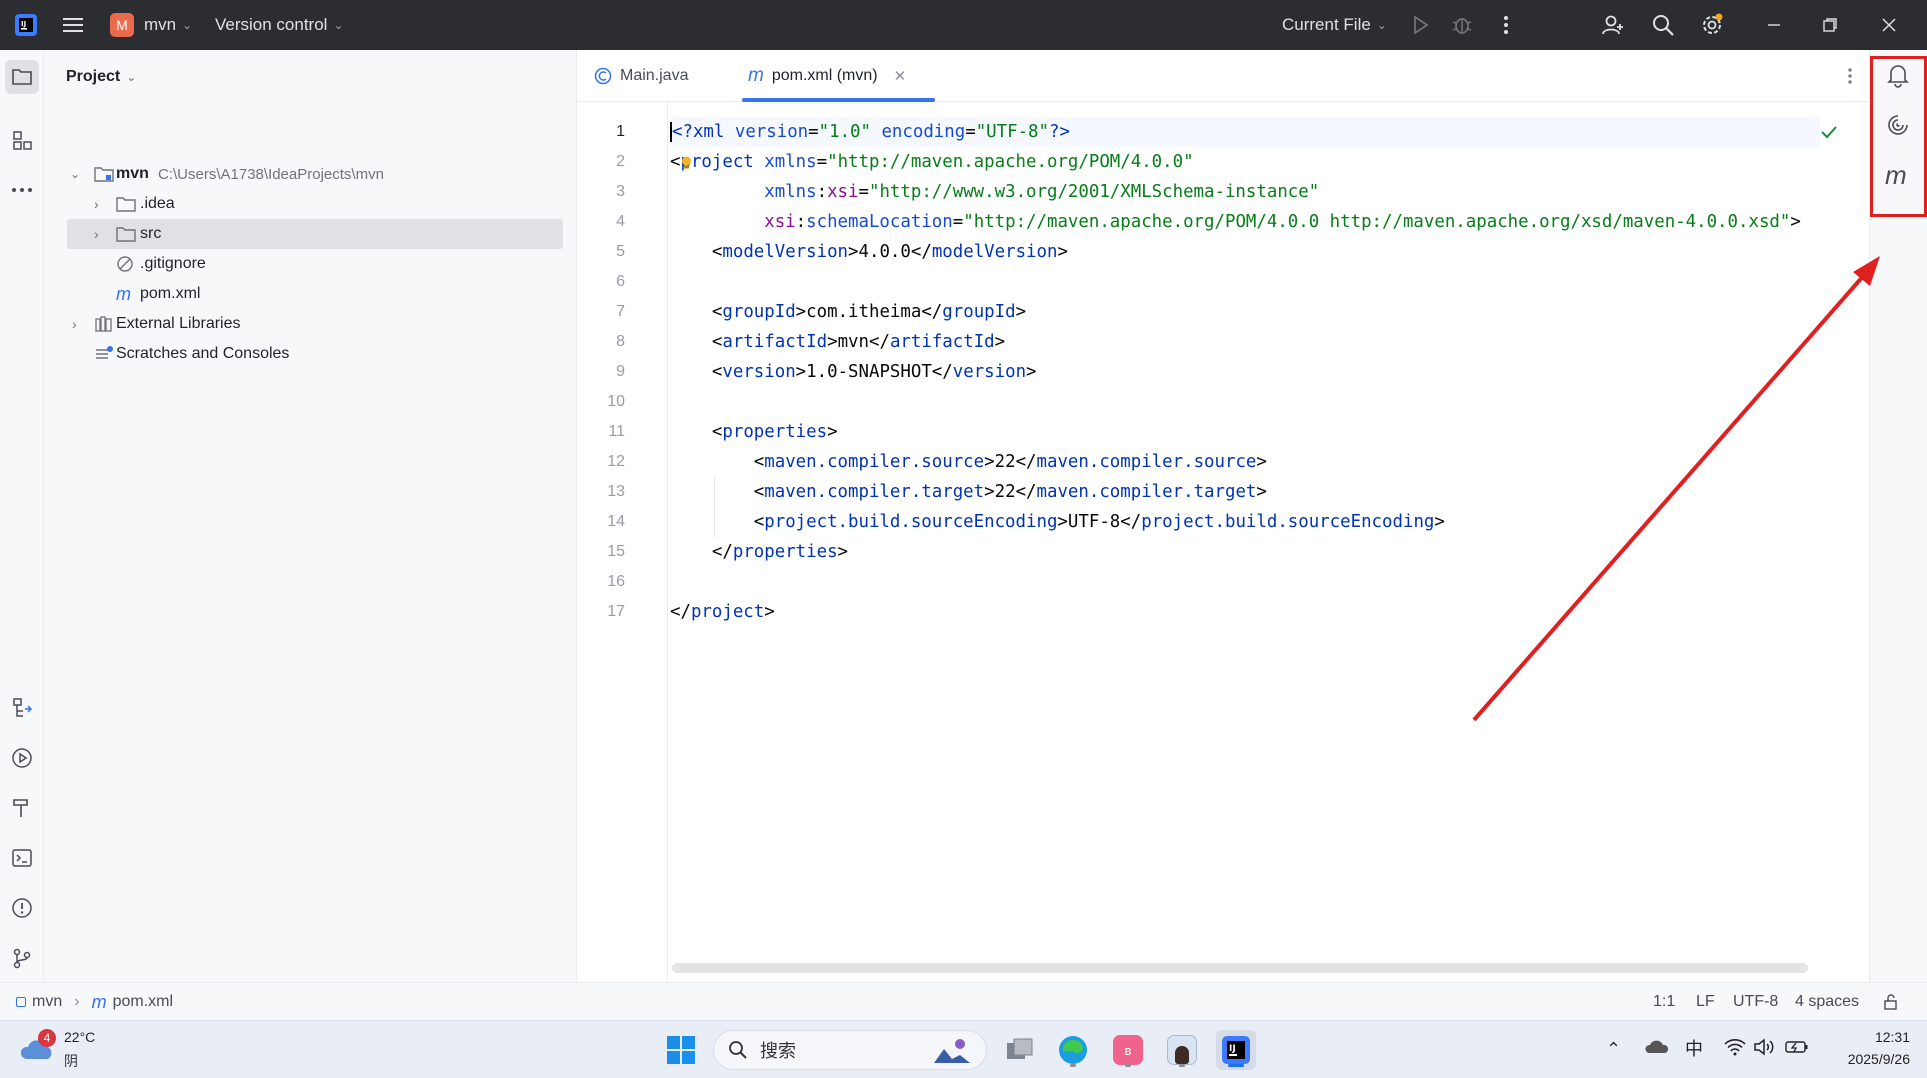 The height and width of the screenshot is (1078, 1927). What do you see at coordinates (780, 552) in the screenshot?
I see `code-line-15: </properties>` at bounding box center [780, 552].